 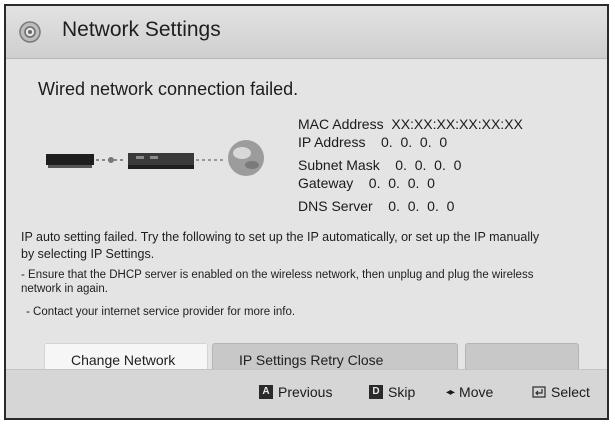 I want to click on previous-label: Previous, so click(x=305, y=392).